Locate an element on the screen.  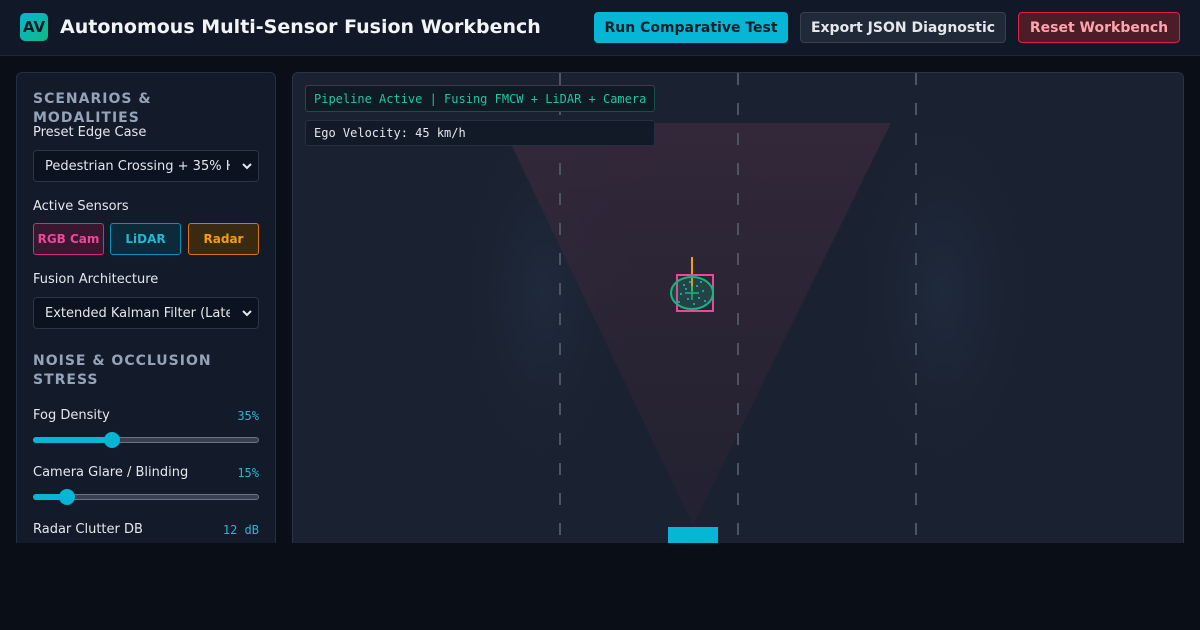
fog-density-slider is located at coordinates (146, 440).